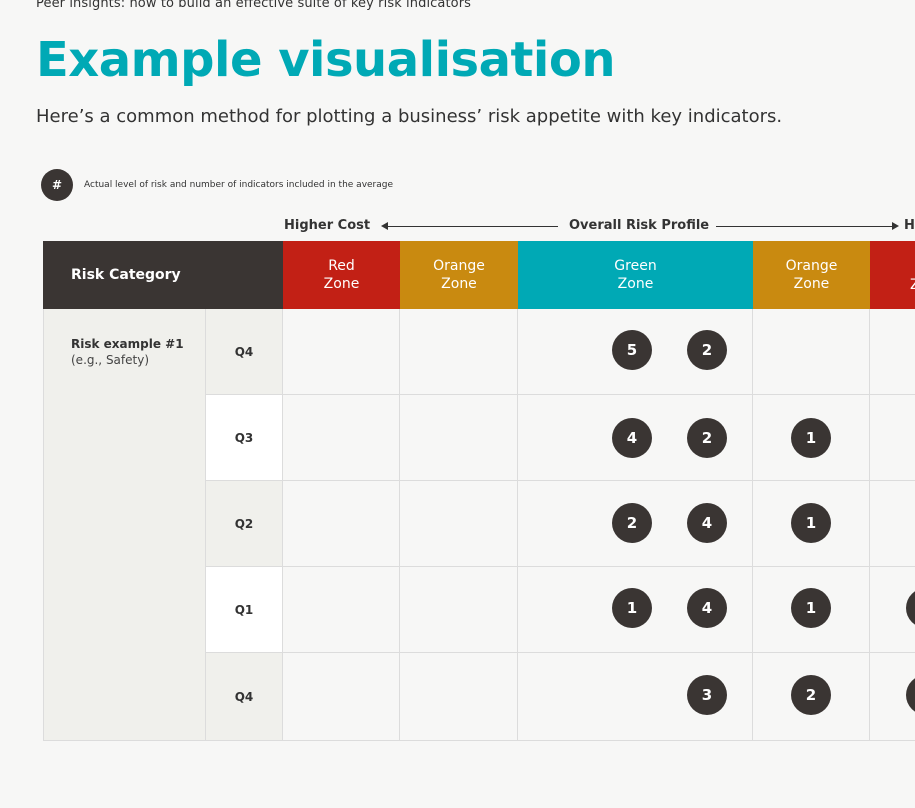 The height and width of the screenshot is (808, 915). I want to click on arrow-right-icon, so click(895, 226).